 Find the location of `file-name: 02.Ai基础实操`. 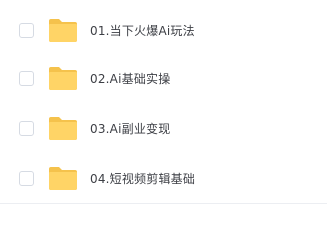

file-name: 02.Ai基础实操 is located at coordinates (130, 78).